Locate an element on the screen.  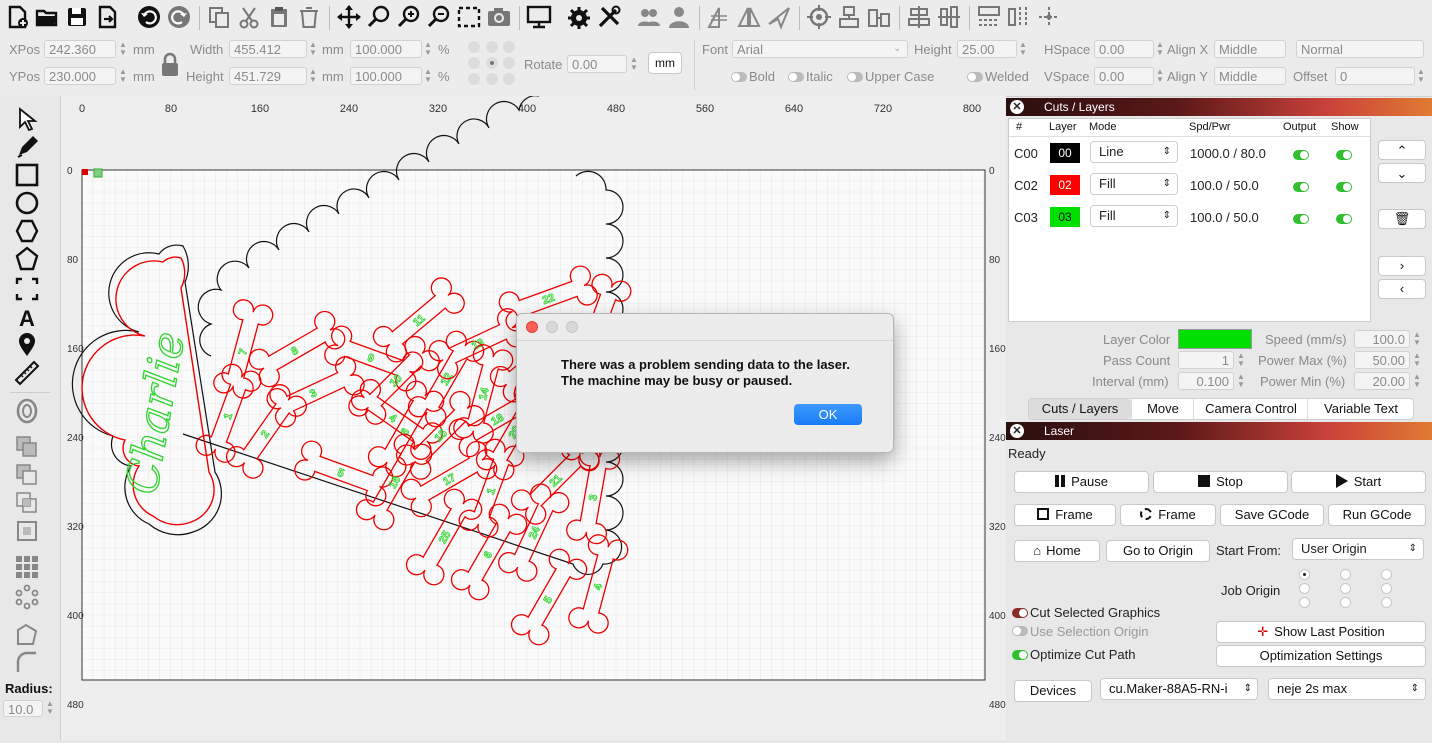
align-middle-icon is located at coordinates (949, 17).